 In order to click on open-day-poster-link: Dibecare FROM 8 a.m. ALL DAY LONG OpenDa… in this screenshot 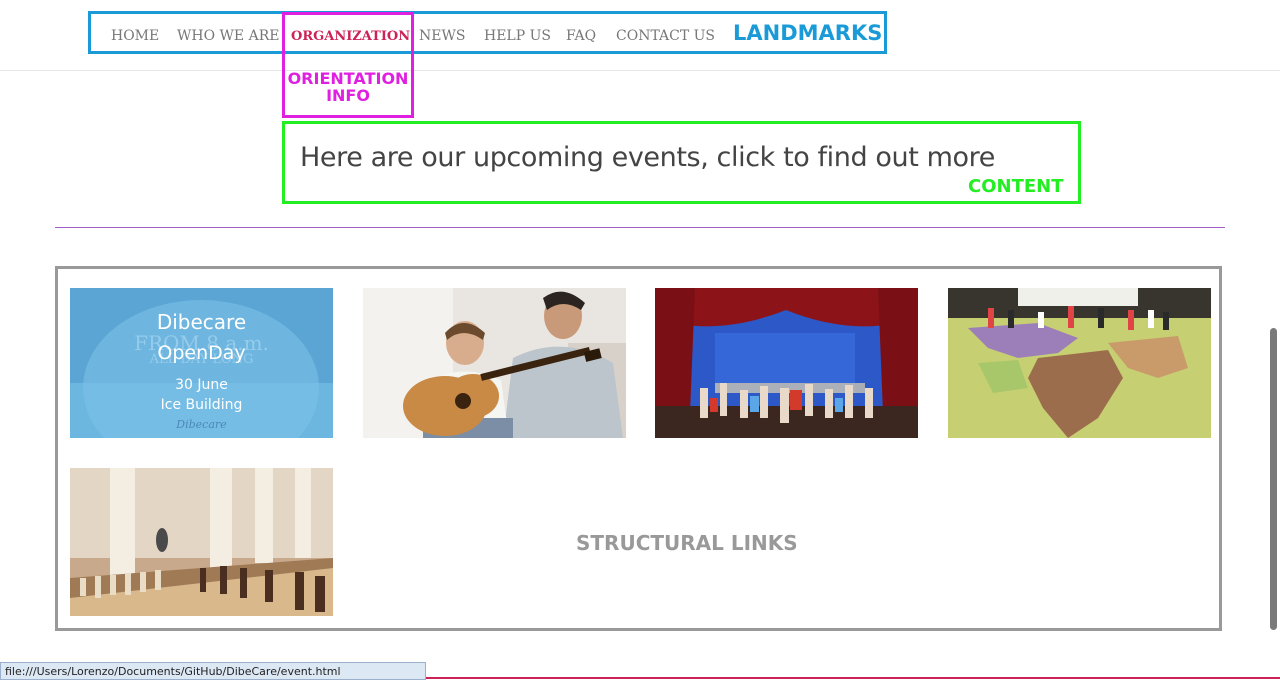, I will do `click(201, 363)`.